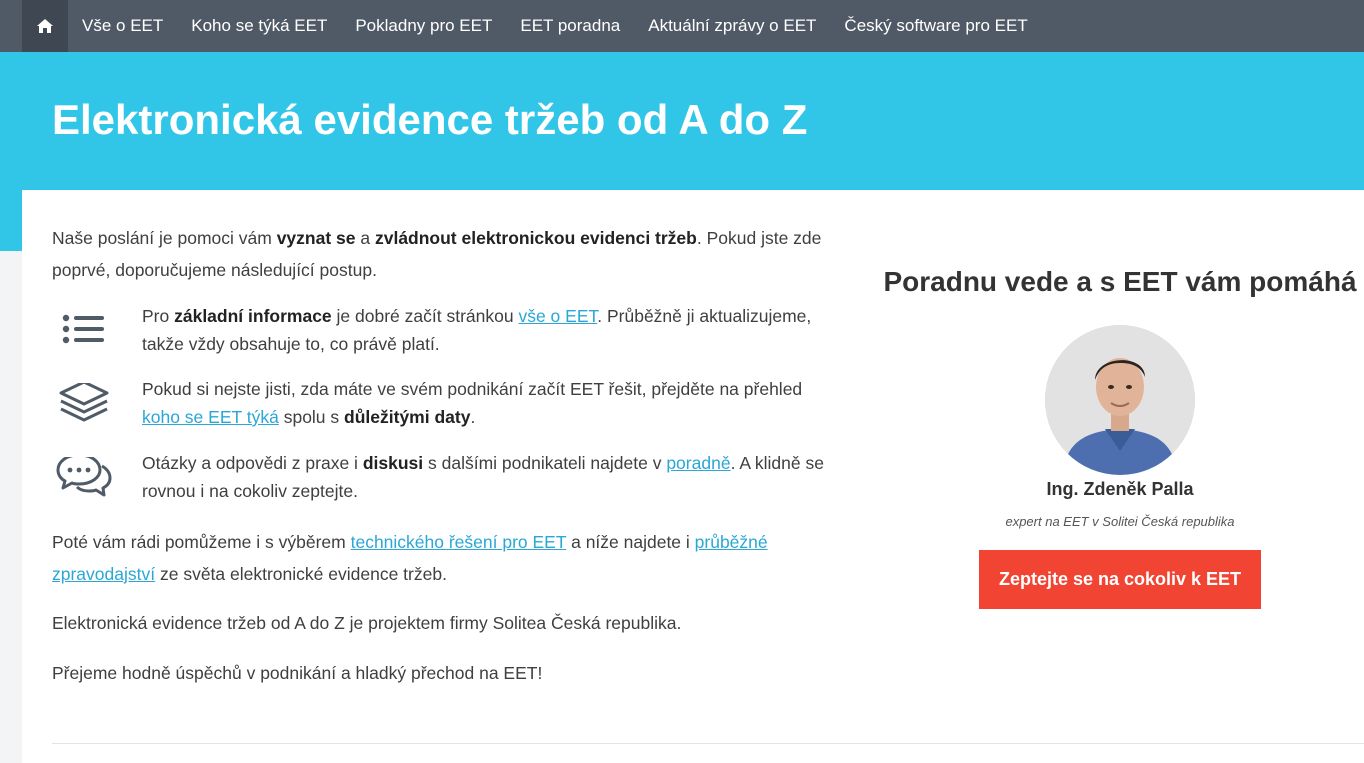 This screenshot has height=763, width=1364. What do you see at coordinates (316, 238) in the screenshot?
I see `intro-bold-vyznat: vyznat se` at bounding box center [316, 238].